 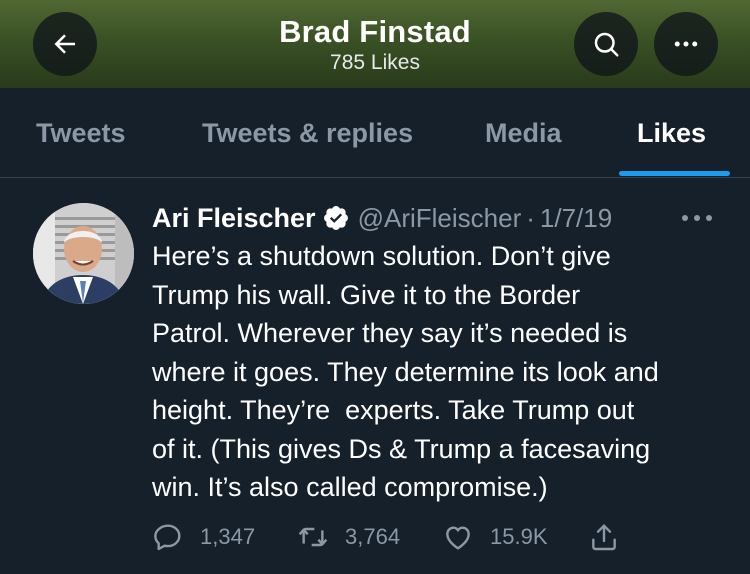 I want to click on retweet-icon, so click(x=313, y=537).